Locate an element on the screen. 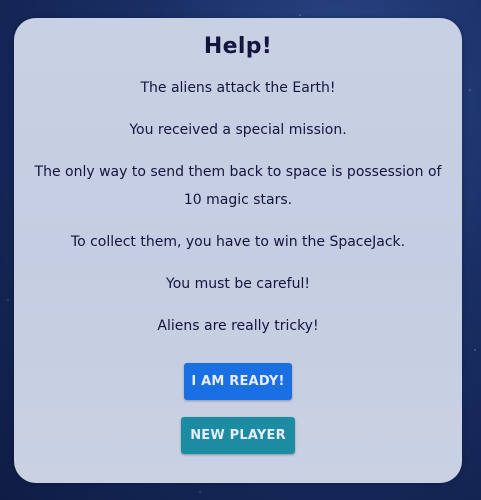 The image size is (481, 500). ready-button: I AM READY! is located at coordinates (238, 381).